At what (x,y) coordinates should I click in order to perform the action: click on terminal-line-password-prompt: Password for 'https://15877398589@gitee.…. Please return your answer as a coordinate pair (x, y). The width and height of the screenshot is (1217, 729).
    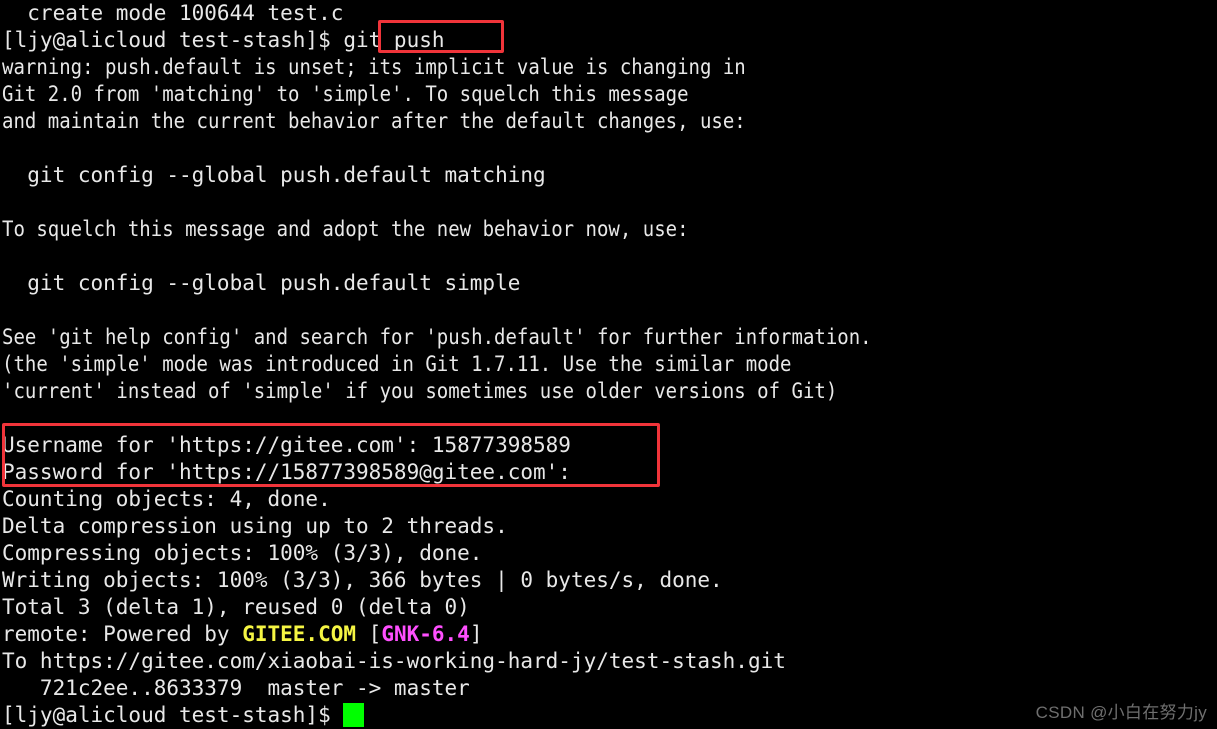
    Looking at the image, I should click on (608, 472).